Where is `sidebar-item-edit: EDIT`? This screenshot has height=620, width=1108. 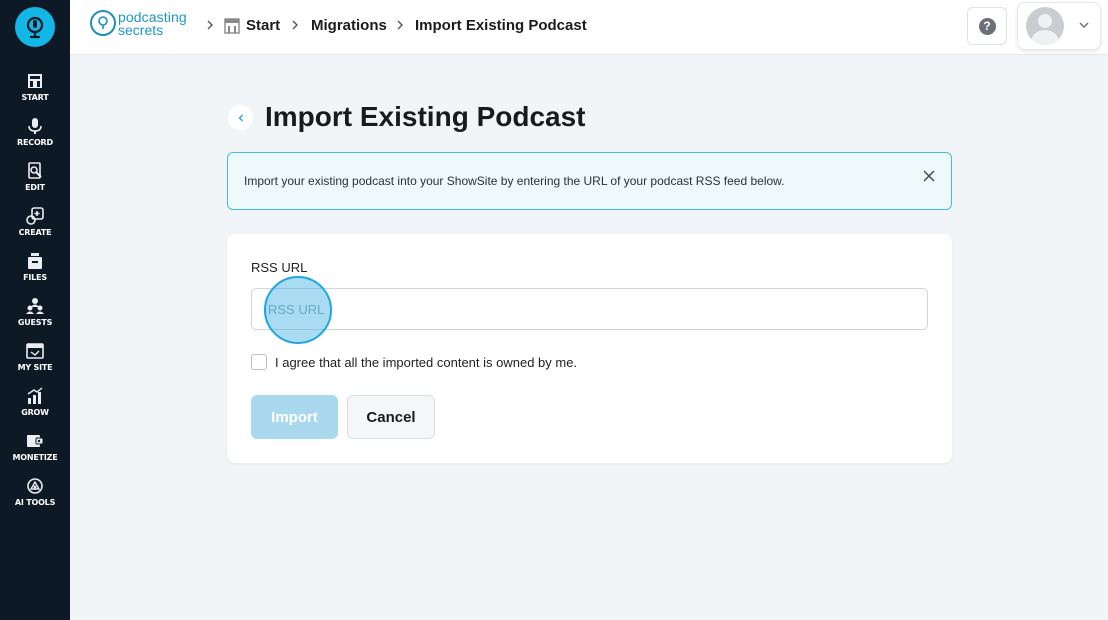 sidebar-item-edit: EDIT is located at coordinates (35, 184).